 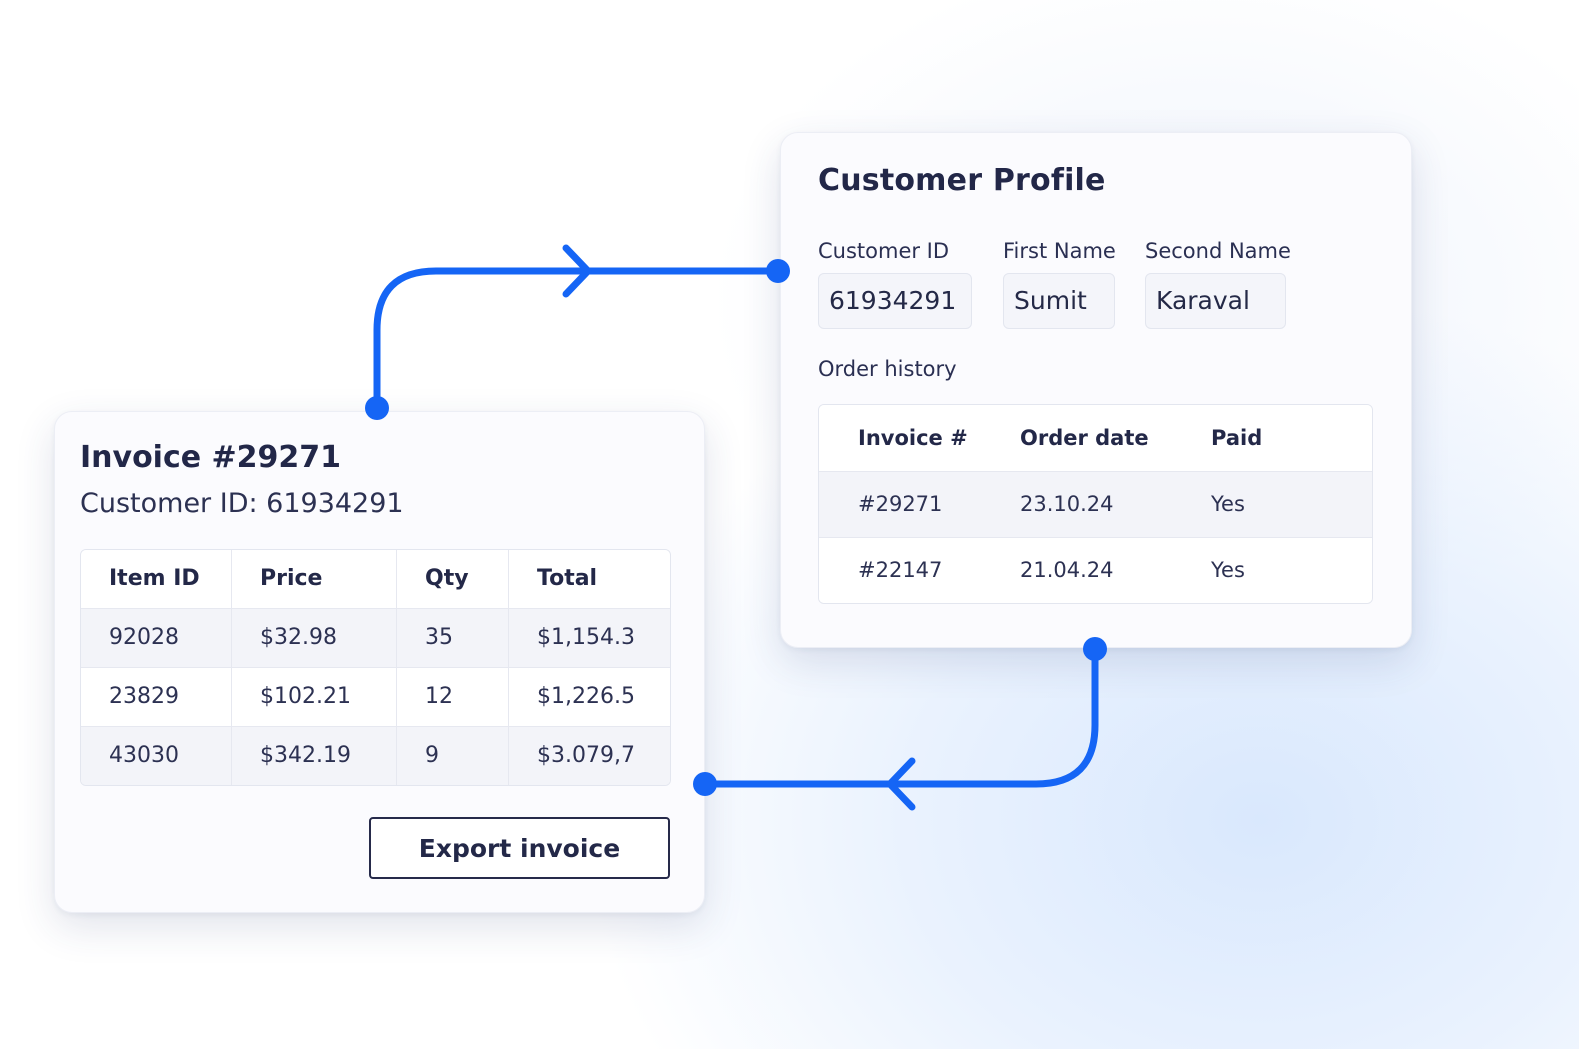 What do you see at coordinates (962, 180) in the screenshot?
I see `customer-profile-title: Customer Profile` at bounding box center [962, 180].